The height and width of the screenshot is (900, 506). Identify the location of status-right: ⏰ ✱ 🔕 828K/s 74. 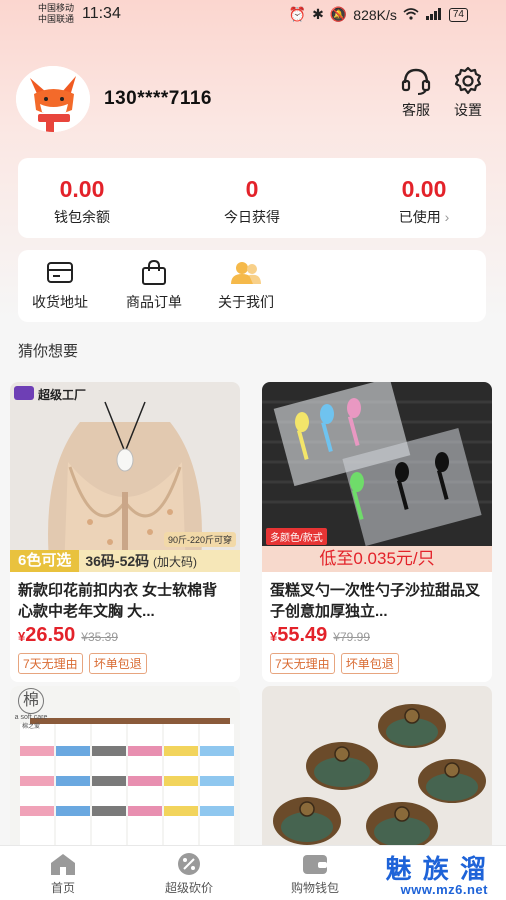
(378, 14).